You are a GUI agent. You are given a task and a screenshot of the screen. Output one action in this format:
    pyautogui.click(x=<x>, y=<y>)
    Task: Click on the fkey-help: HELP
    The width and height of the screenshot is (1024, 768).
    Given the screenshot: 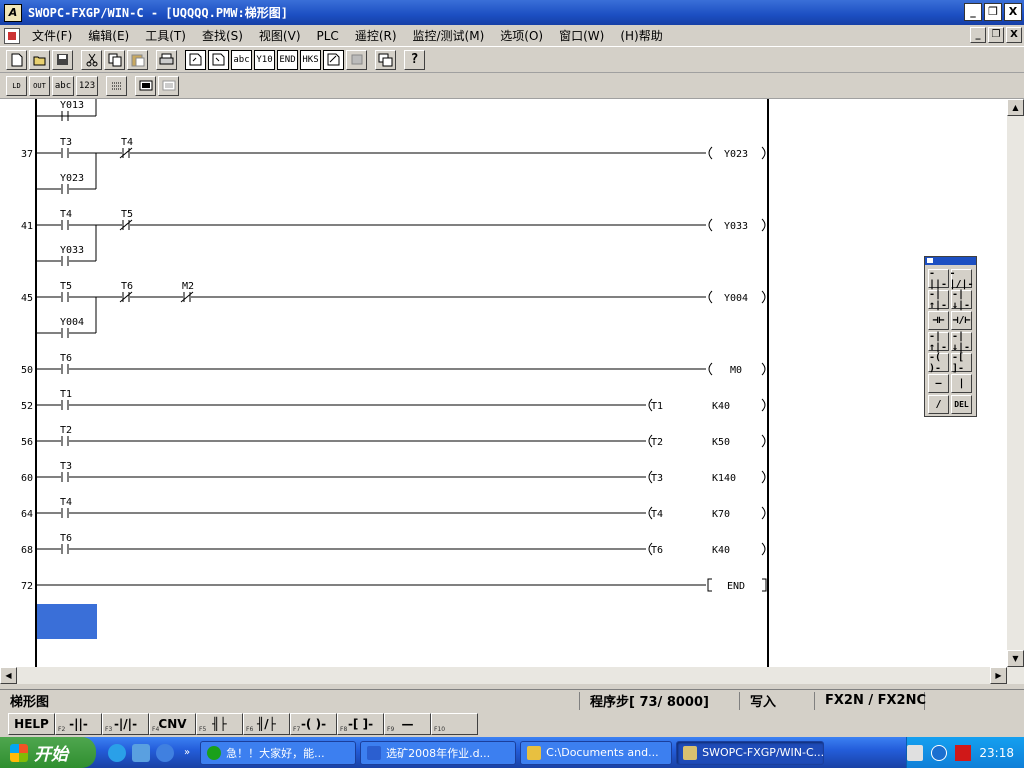 What is the action you would take?
    pyautogui.click(x=31, y=724)
    